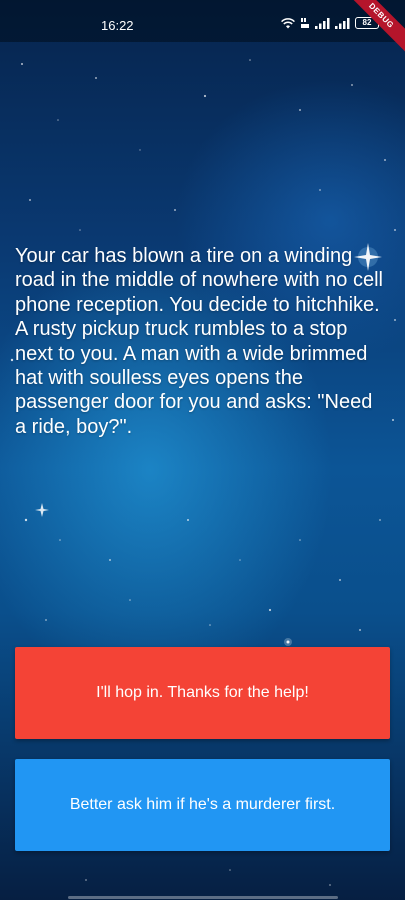 This screenshot has height=900, width=405. Describe the element at coordinates (305, 23) in the screenshot. I see `volte-icon` at that location.